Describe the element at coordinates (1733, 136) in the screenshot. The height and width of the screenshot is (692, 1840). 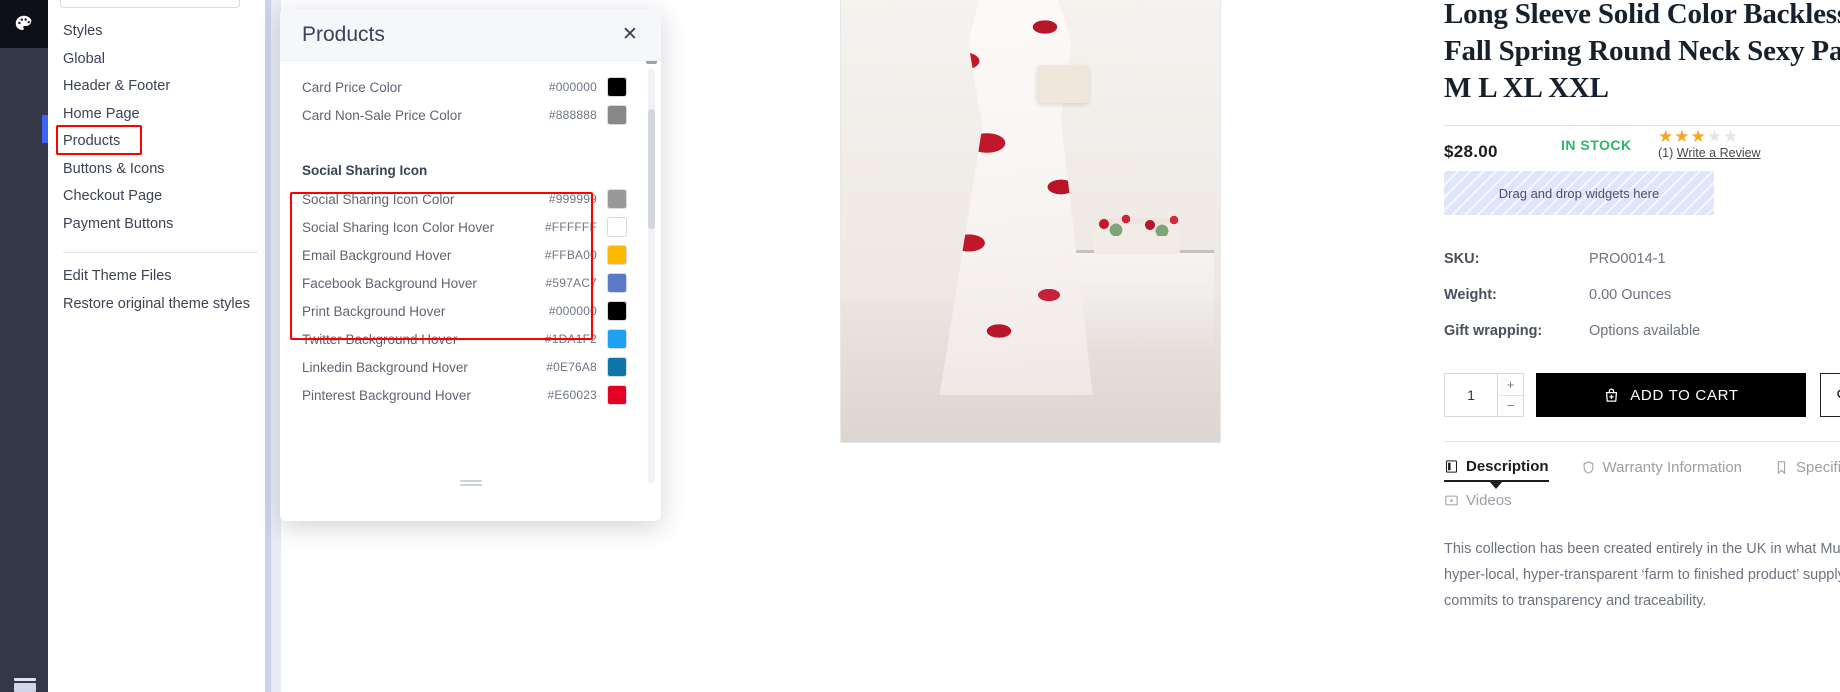
I see `rating-stars: ★ ★ ★ ★ ★` at that location.